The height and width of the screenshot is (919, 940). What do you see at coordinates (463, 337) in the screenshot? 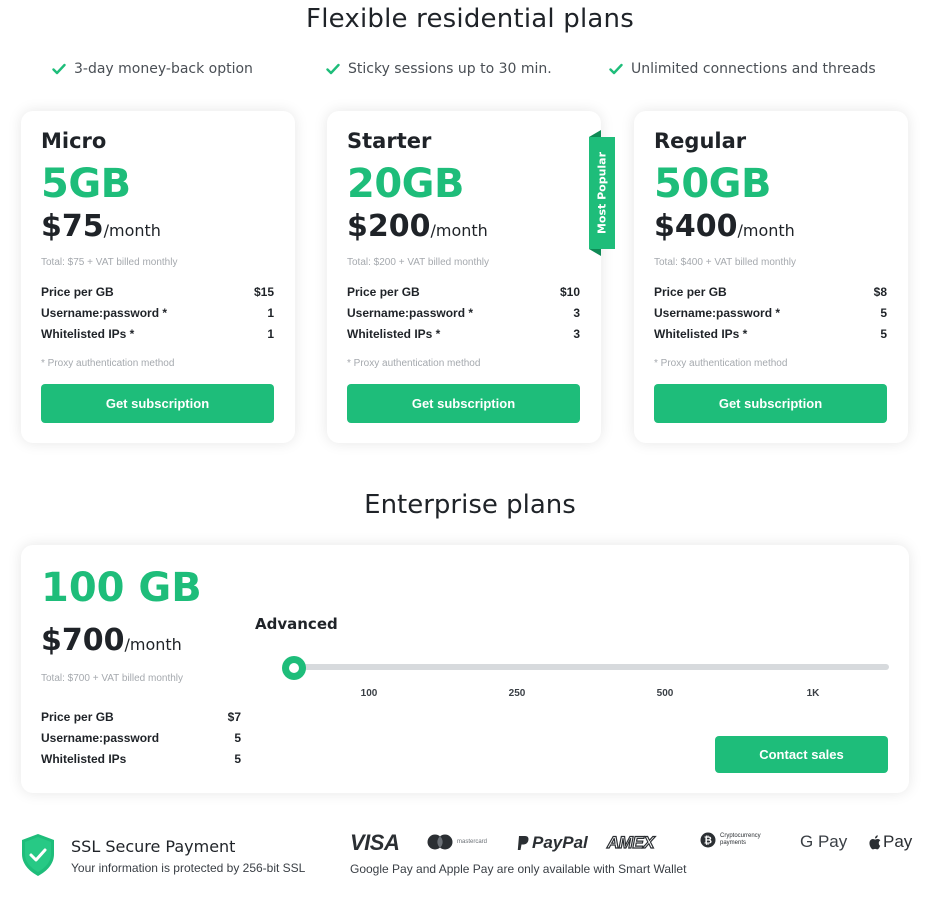
I see `spec-row: Whitelisted IPs * 3` at bounding box center [463, 337].